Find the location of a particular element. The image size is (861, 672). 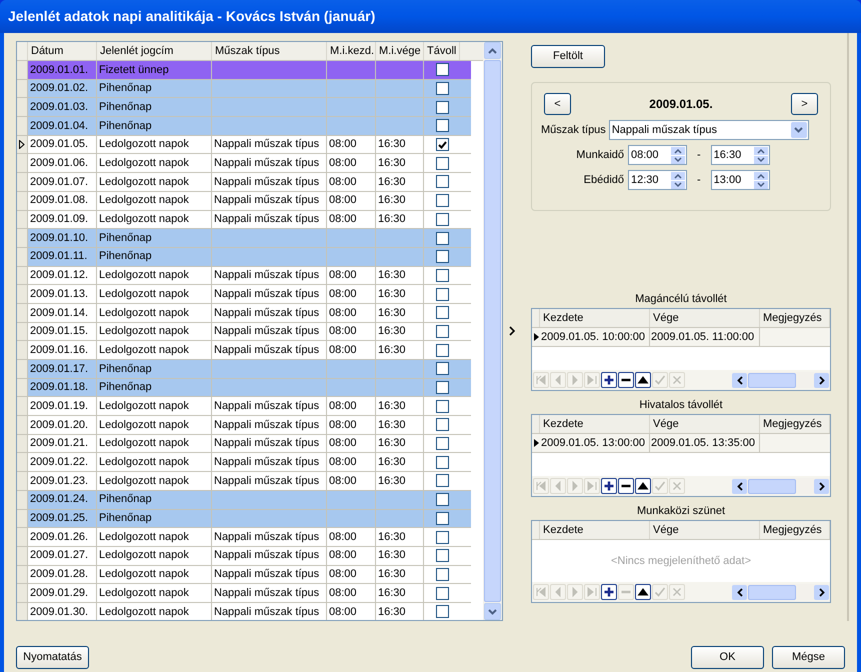

table-row: 2009.01.23. Ledolgozott napok Nappali műszak típus 08:00 16:30 is located at coordinates (244, 481).